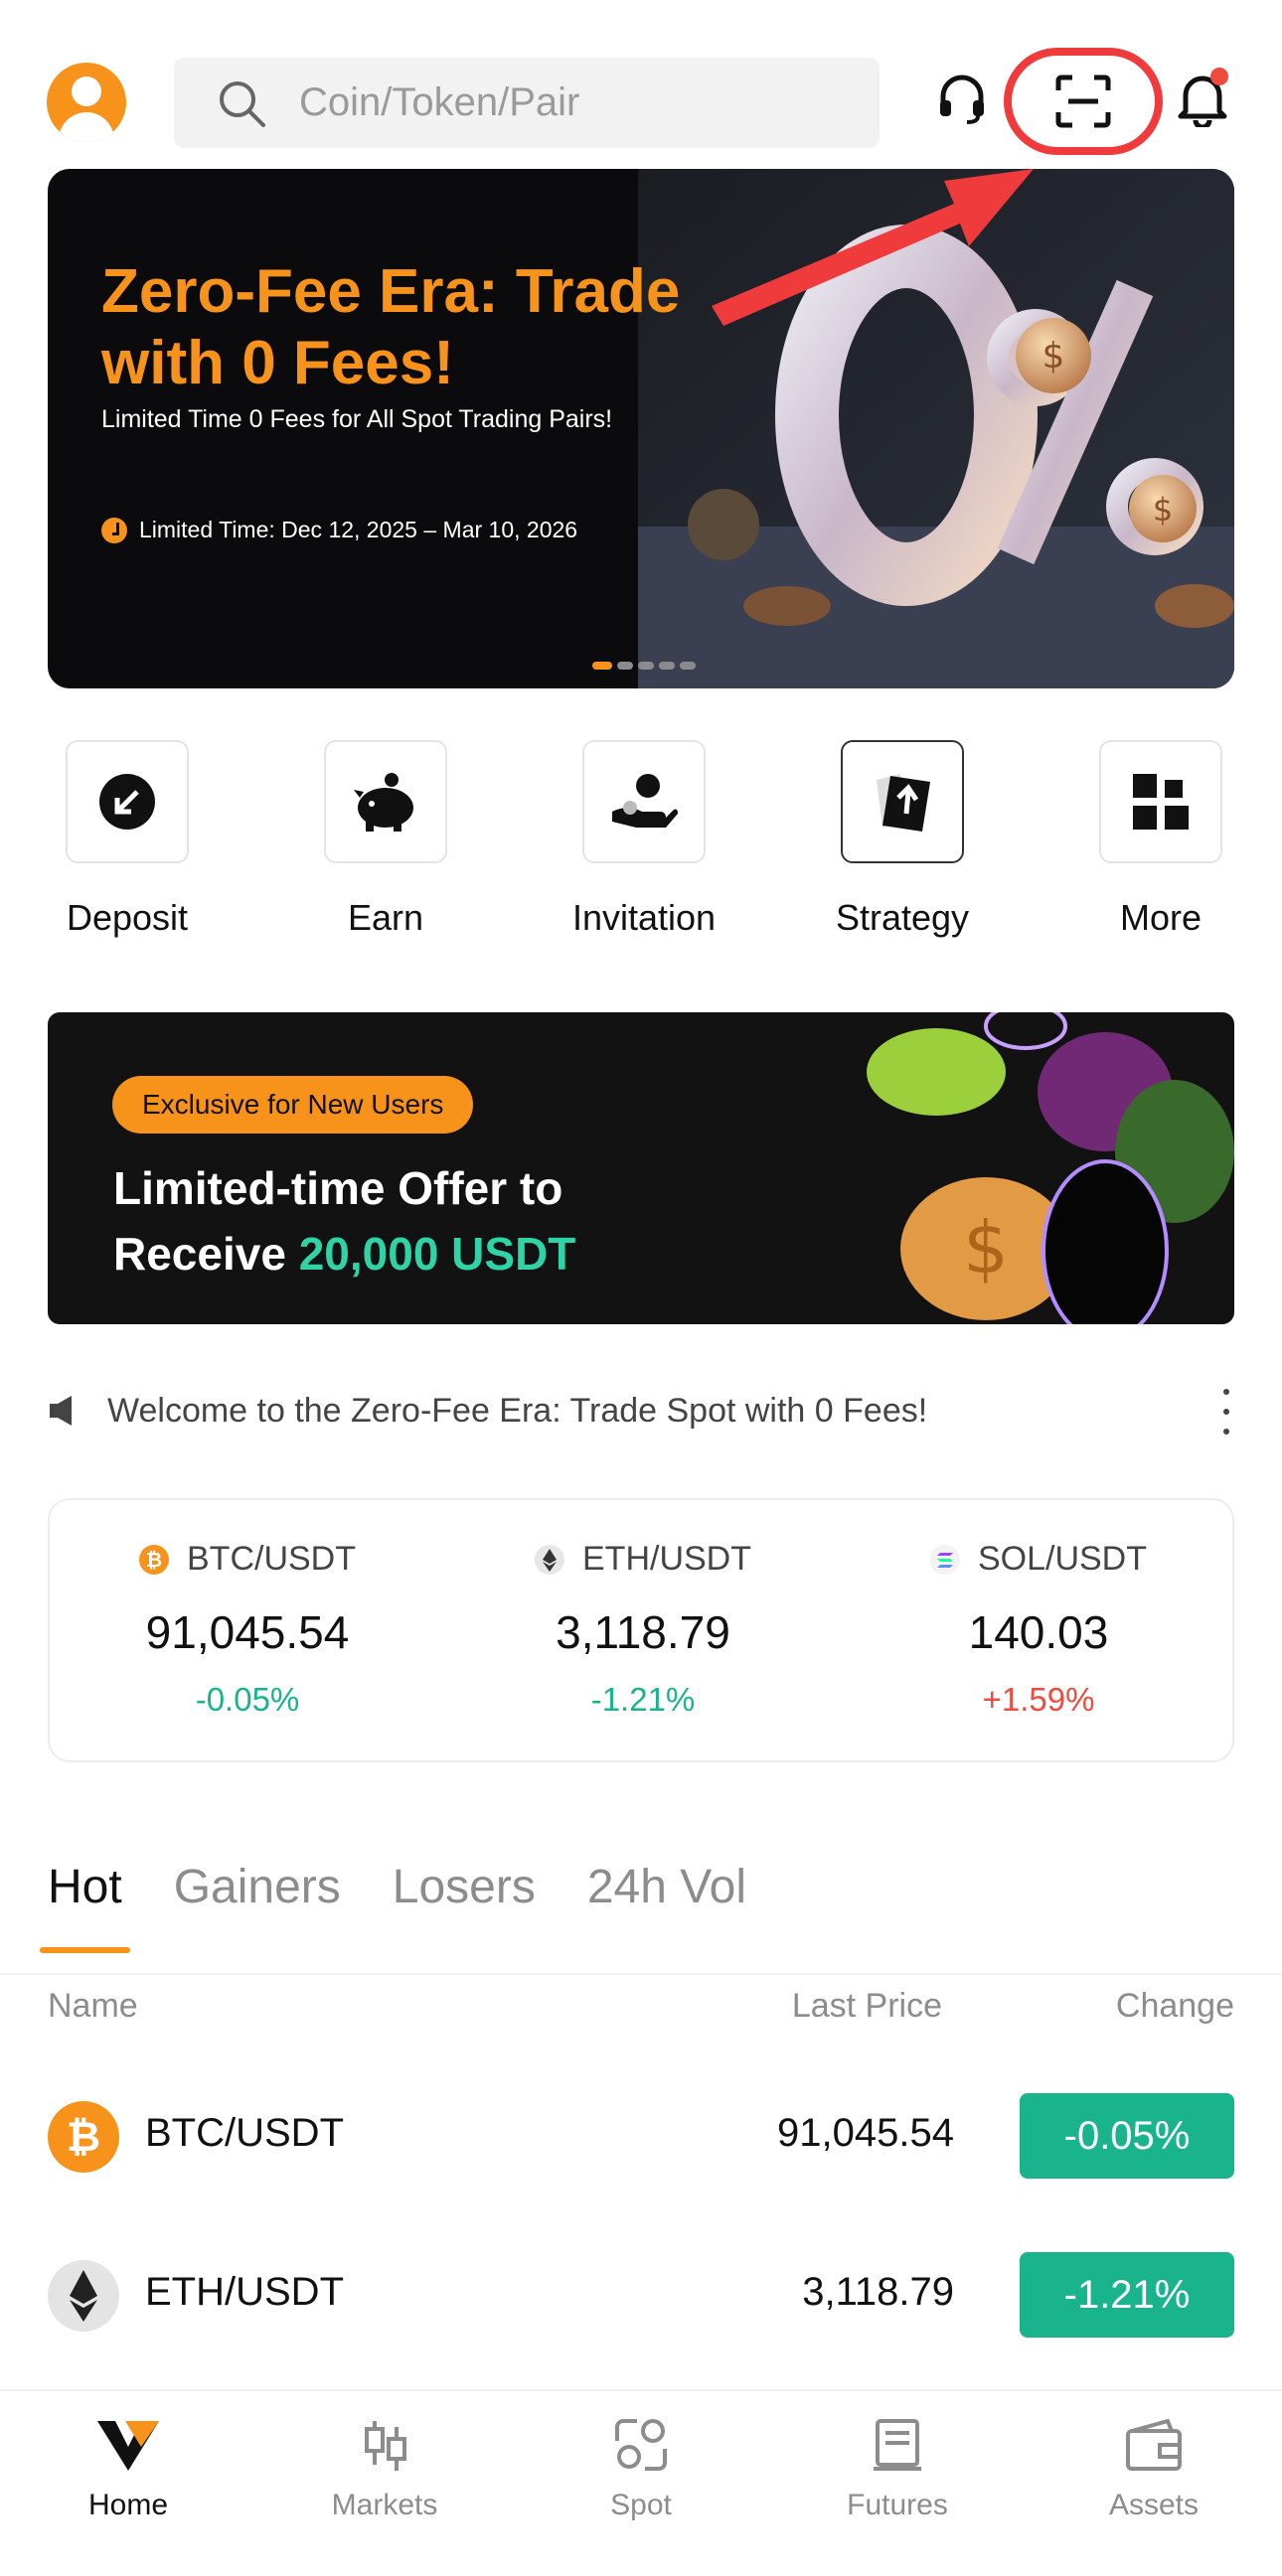  I want to click on nav-label: Spot, so click(641, 2505).